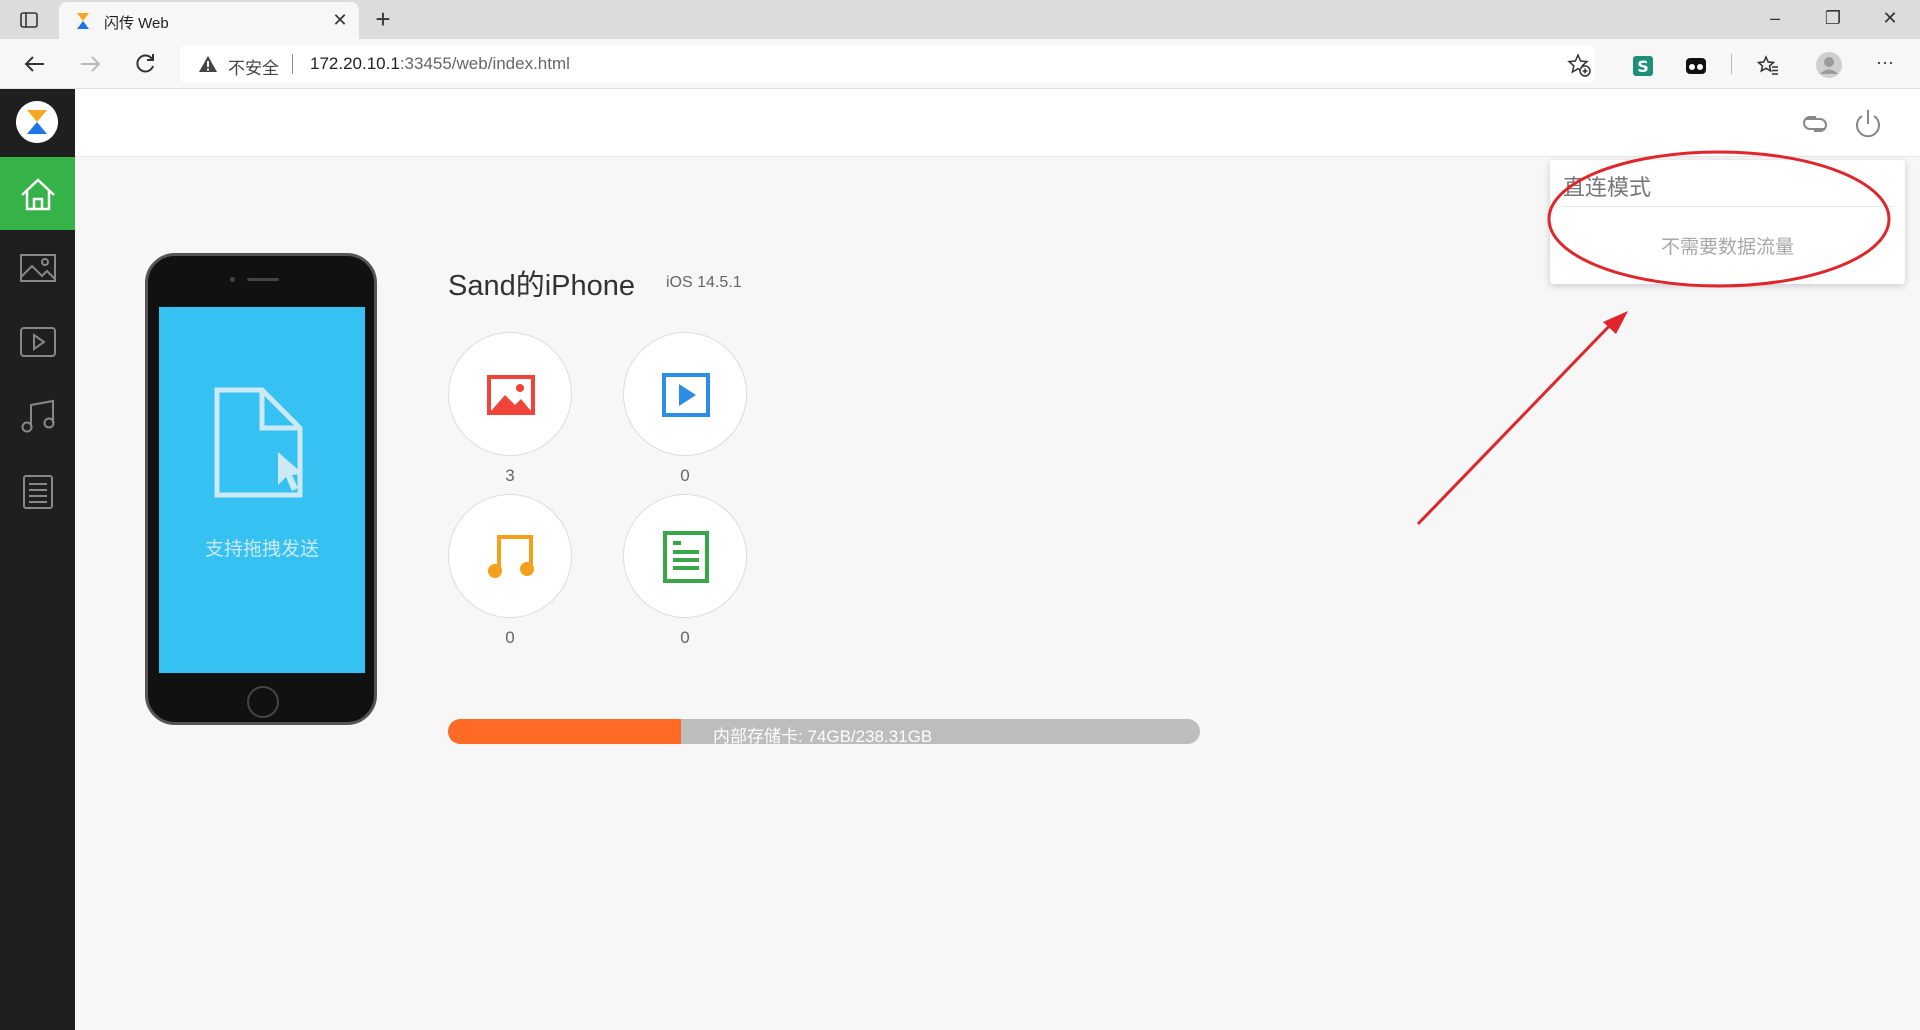 This screenshot has height=1030, width=1920. I want to click on dropdown-divider, so click(1728, 206).